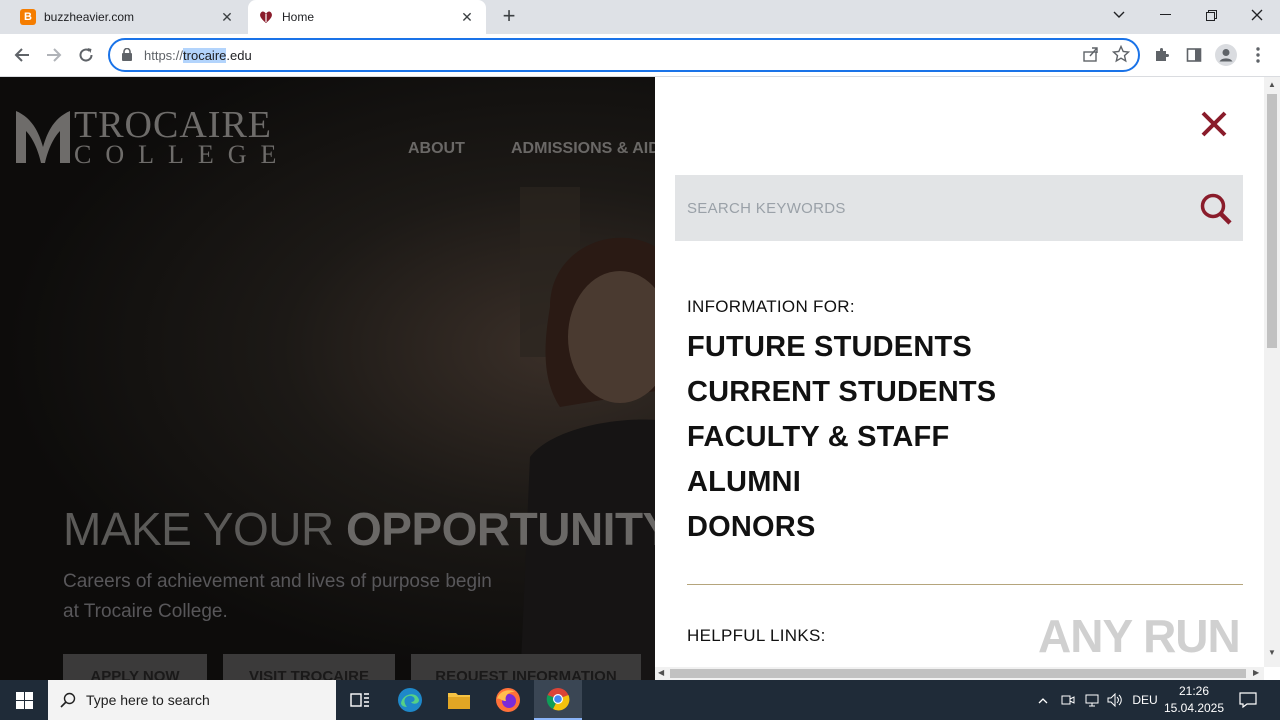 The height and width of the screenshot is (720, 1280). I want to click on horizontal-scroll-thumb, so click(958, 673).